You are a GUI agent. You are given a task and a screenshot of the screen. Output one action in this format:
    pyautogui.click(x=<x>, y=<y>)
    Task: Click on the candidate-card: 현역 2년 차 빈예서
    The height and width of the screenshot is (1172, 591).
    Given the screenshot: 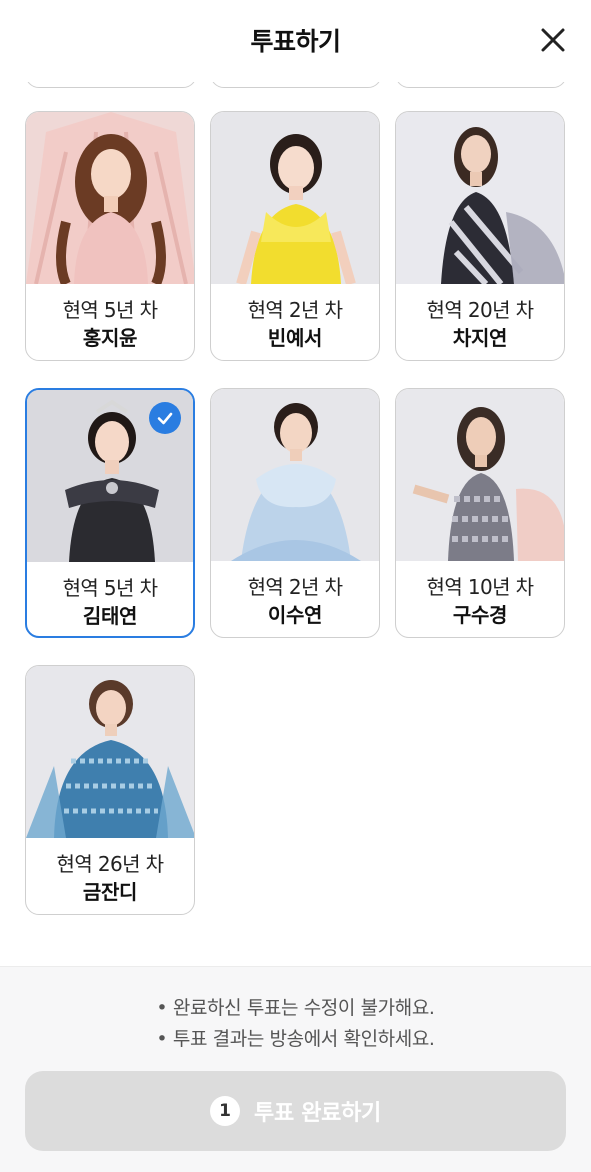 What is the action you would take?
    pyautogui.click(x=295, y=236)
    